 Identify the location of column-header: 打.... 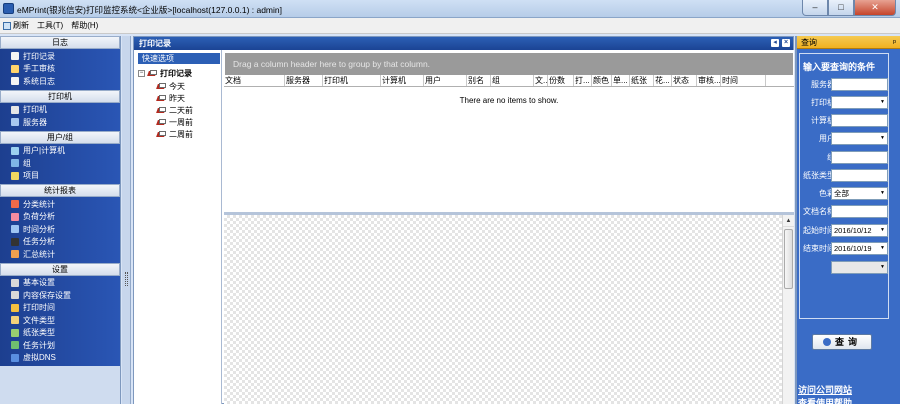
(583, 80).